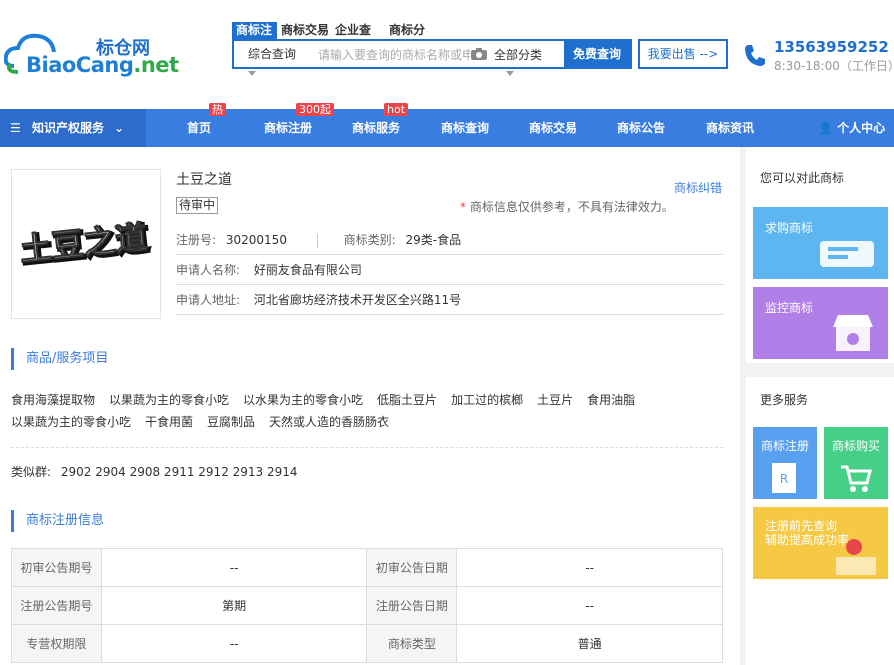  What do you see at coordinates (390, 54) in the screenshot?
I see `search-input: 请输入要查询的商标名称或申` at bounding box center [390, 54].